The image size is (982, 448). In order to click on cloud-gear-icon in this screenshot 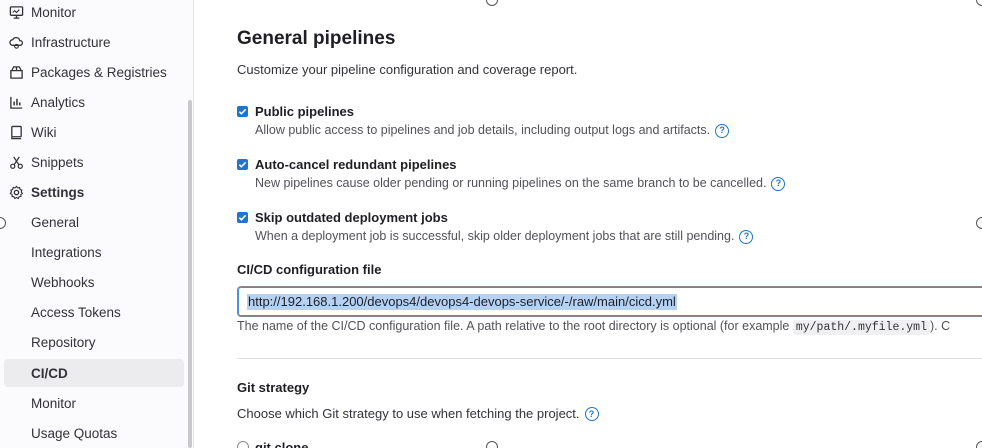, I will do `click(16, 42)`.